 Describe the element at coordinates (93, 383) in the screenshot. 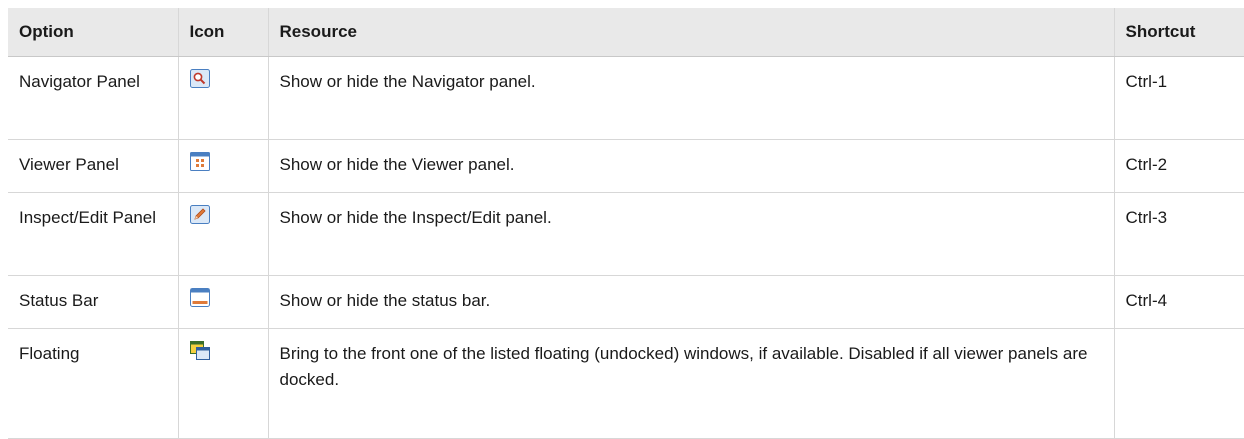

I see `option-cell: Floating` at that location.